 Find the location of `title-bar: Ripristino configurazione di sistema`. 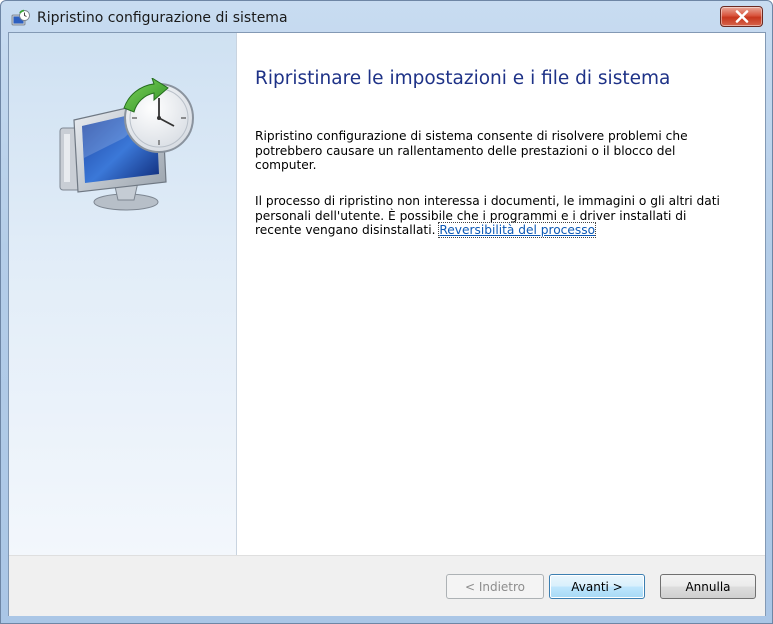

title-bar: Ripristino configurazione di sistema is located at coordinates (386, 18).